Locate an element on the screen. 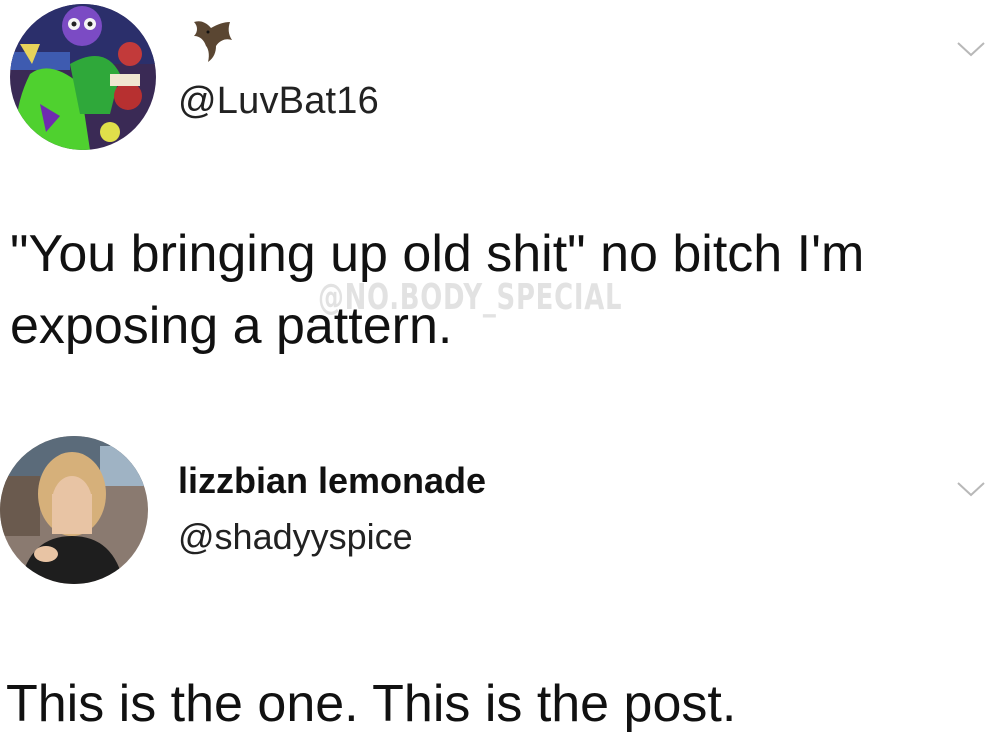  photo-avatar-icon is located at coordinates (74, 510).